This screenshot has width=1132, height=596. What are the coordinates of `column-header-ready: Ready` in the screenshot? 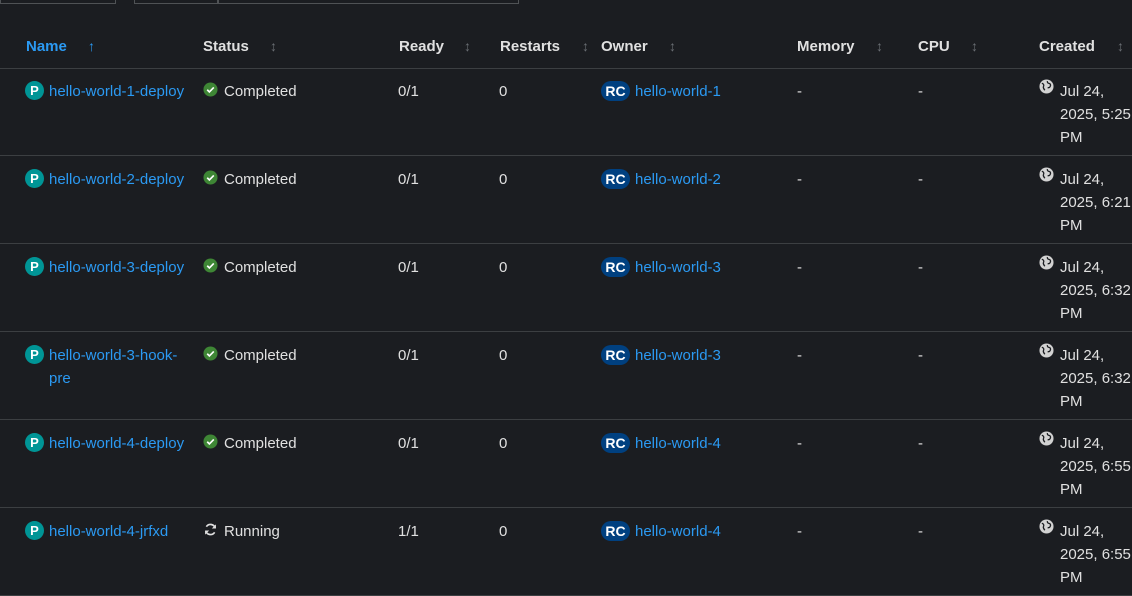 It's located at (421, 46).